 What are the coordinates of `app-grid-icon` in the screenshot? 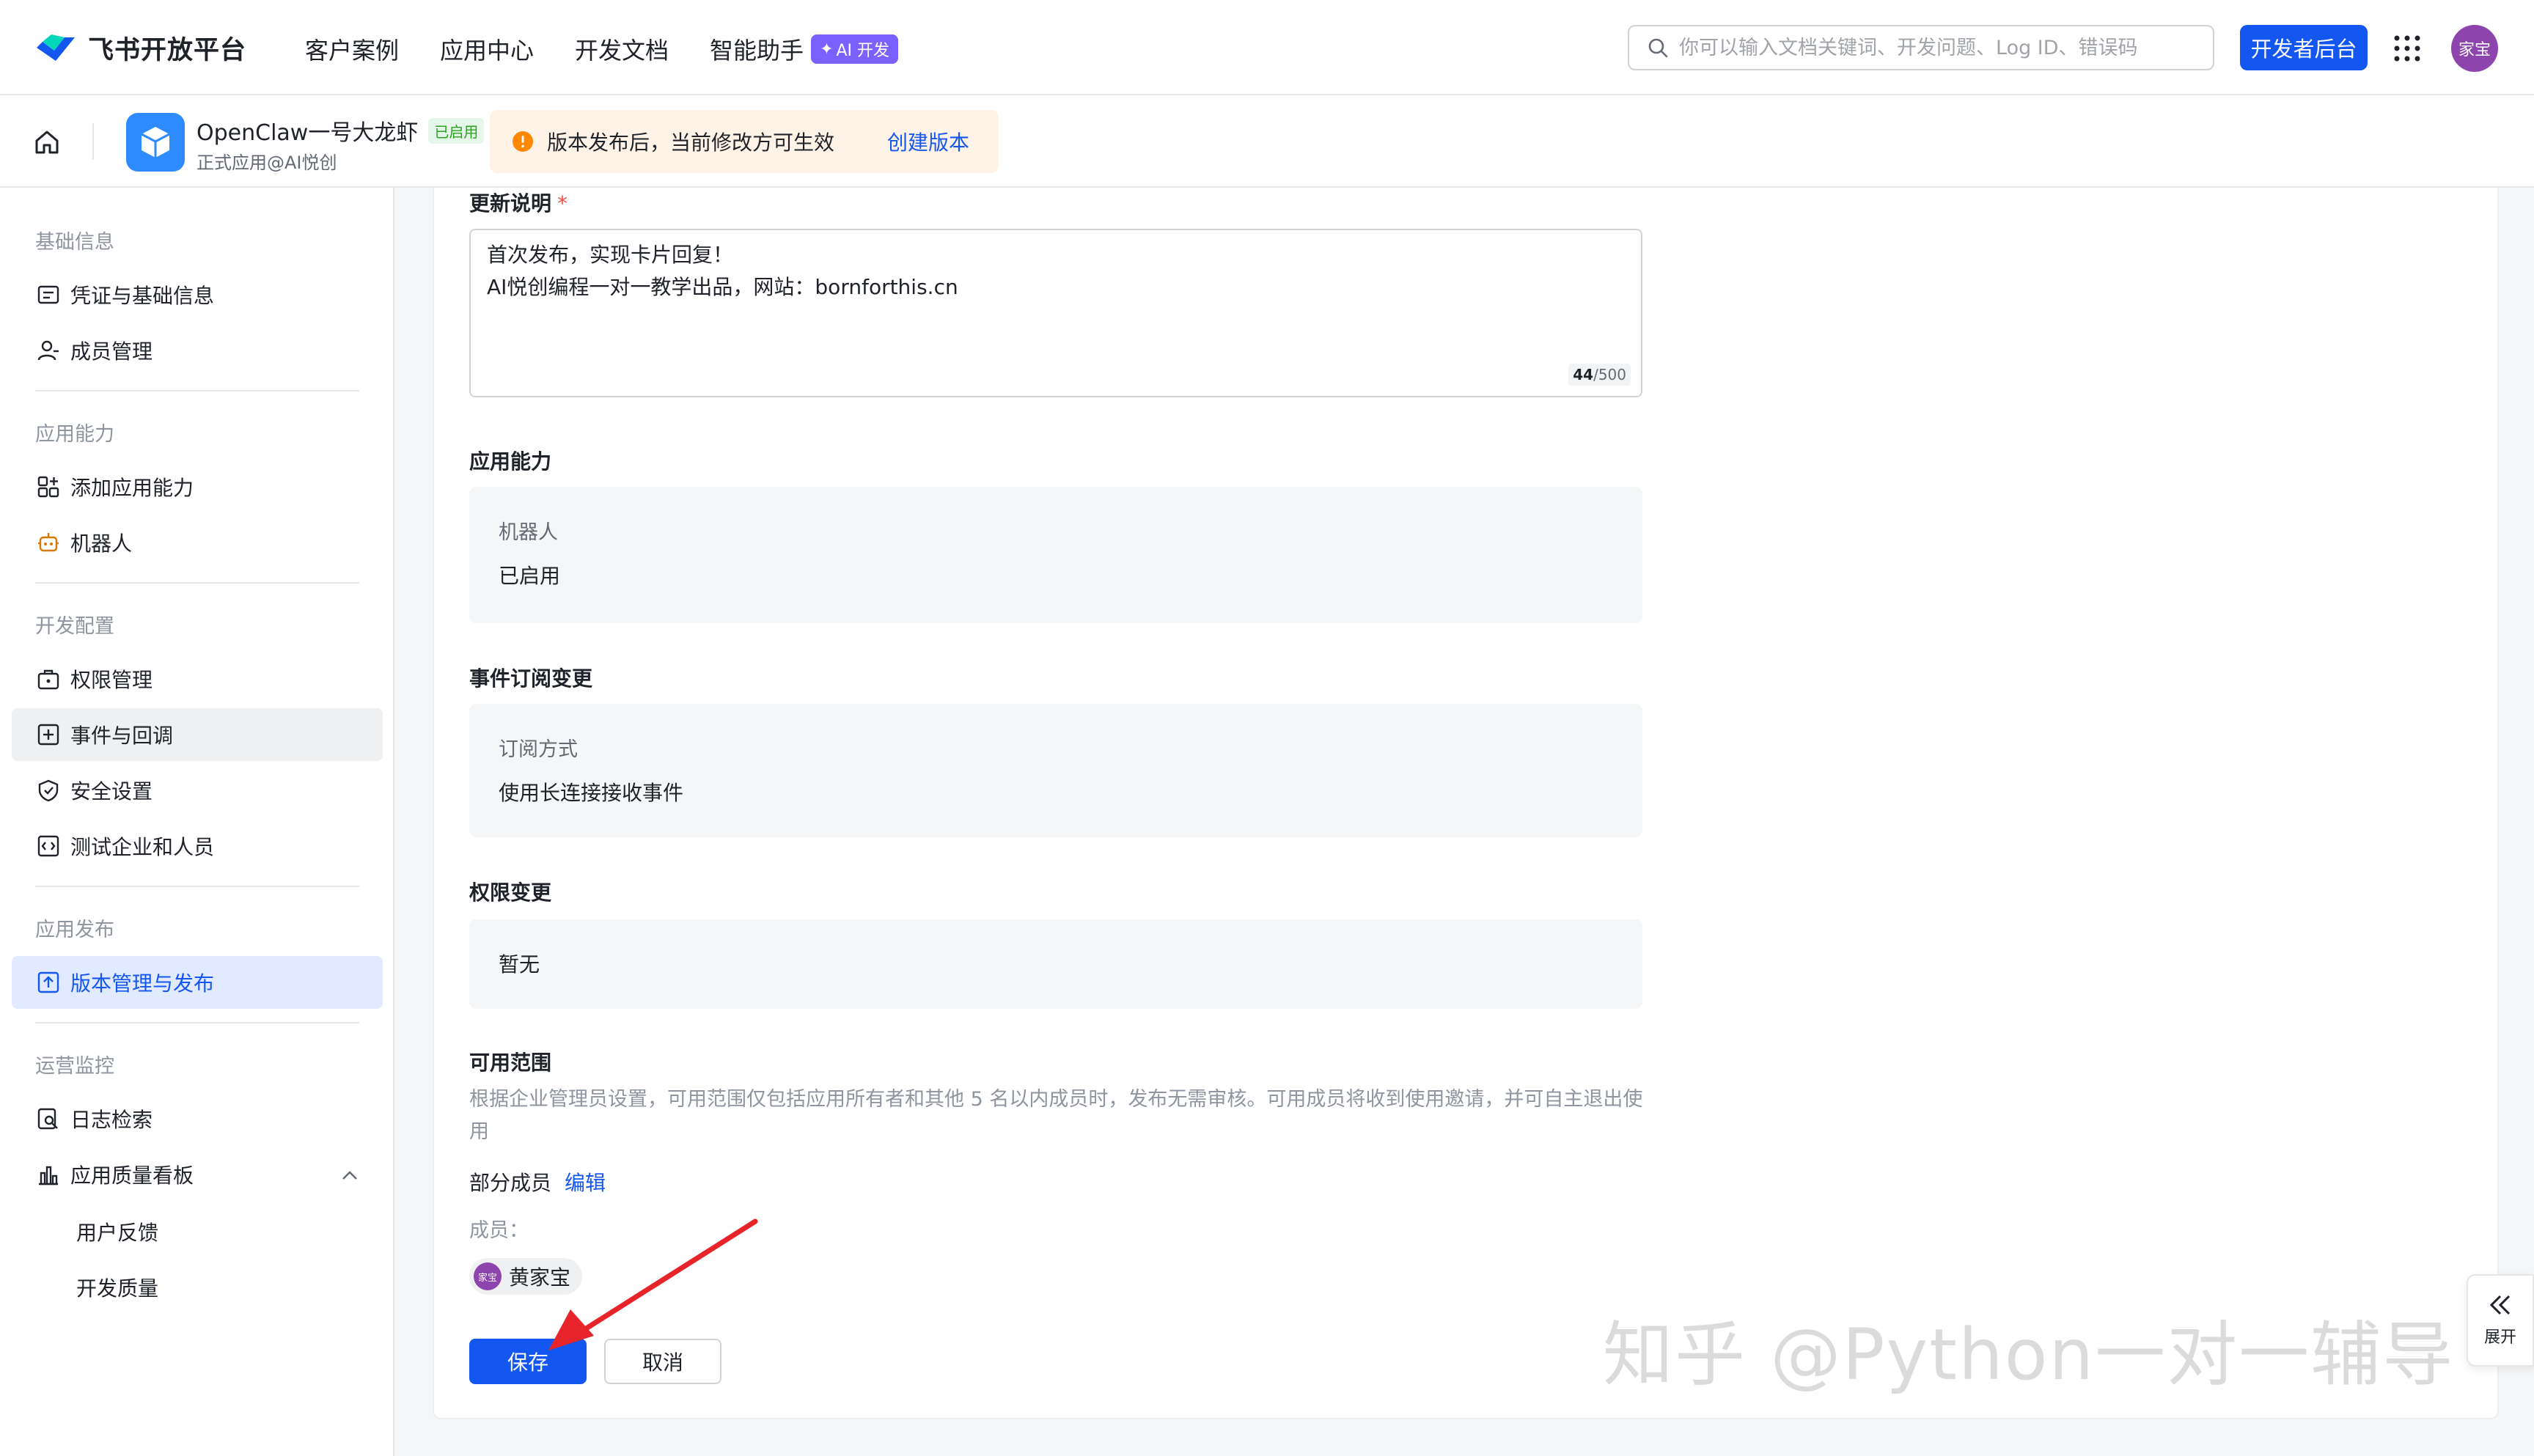 It's located at (2407, 48).